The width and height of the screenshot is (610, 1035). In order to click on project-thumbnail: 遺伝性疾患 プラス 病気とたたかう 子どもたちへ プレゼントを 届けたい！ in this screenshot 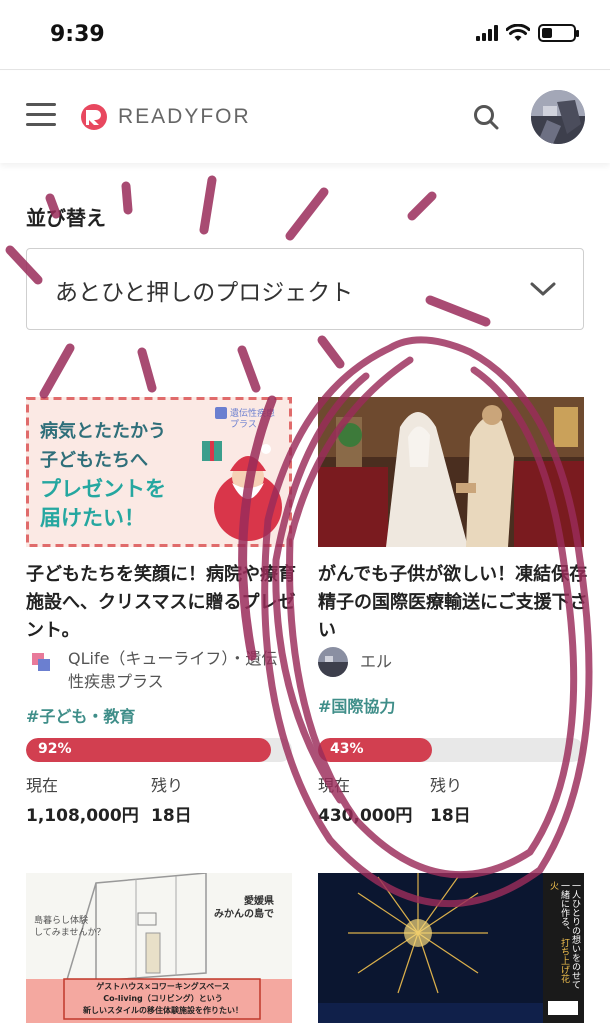, I will do `click(159, 472)`.